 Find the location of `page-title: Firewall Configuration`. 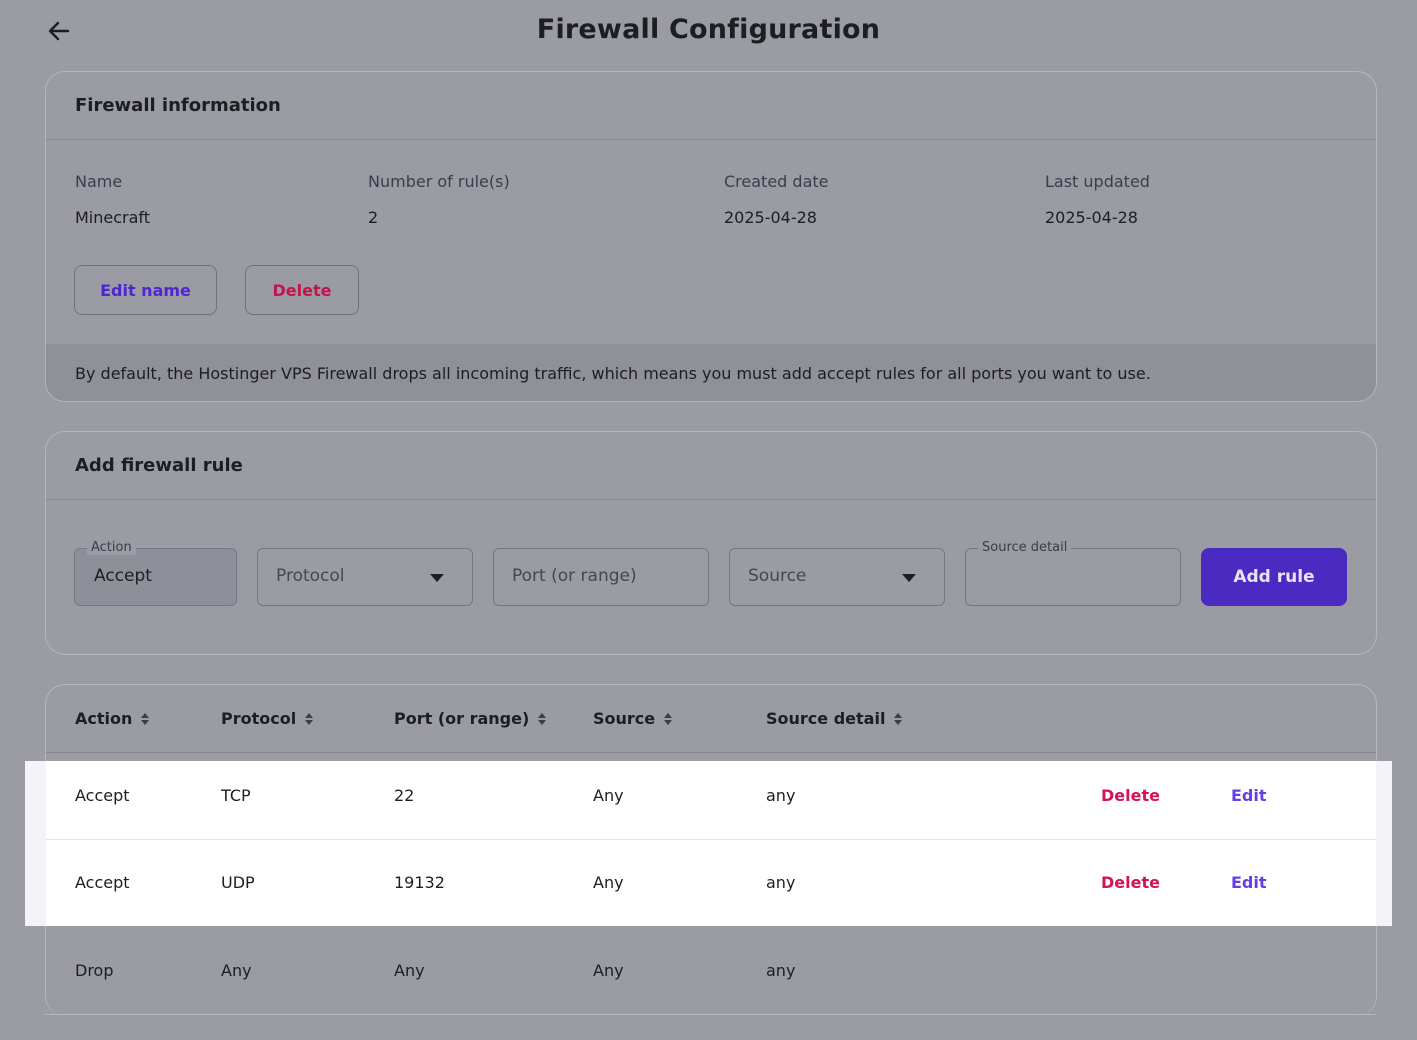

page-title: Firewall Configuration is located at coordinates (708, 29).